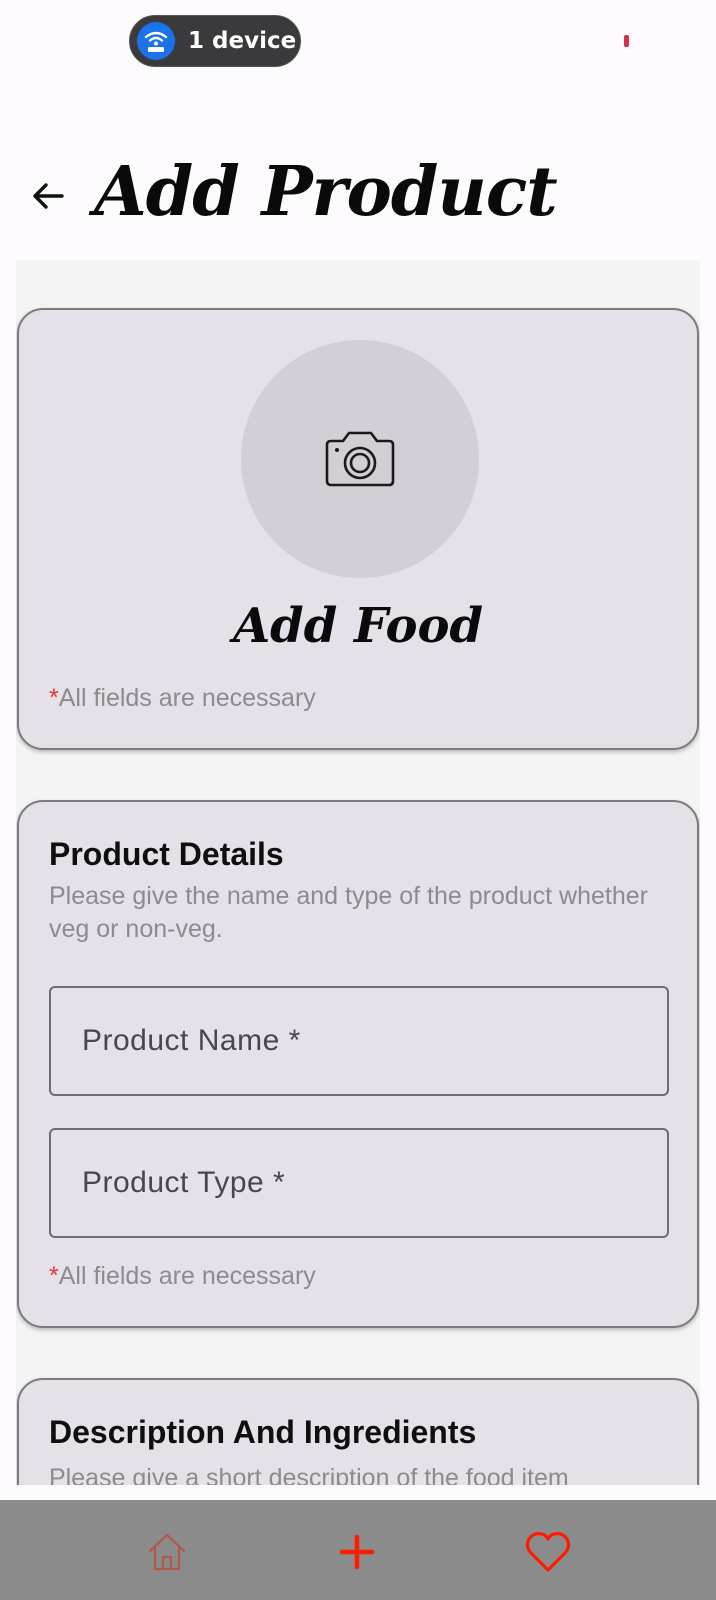  Describe the element at coordinates (358, 1492) in the screenshot. I see `nav-divider` at that location.